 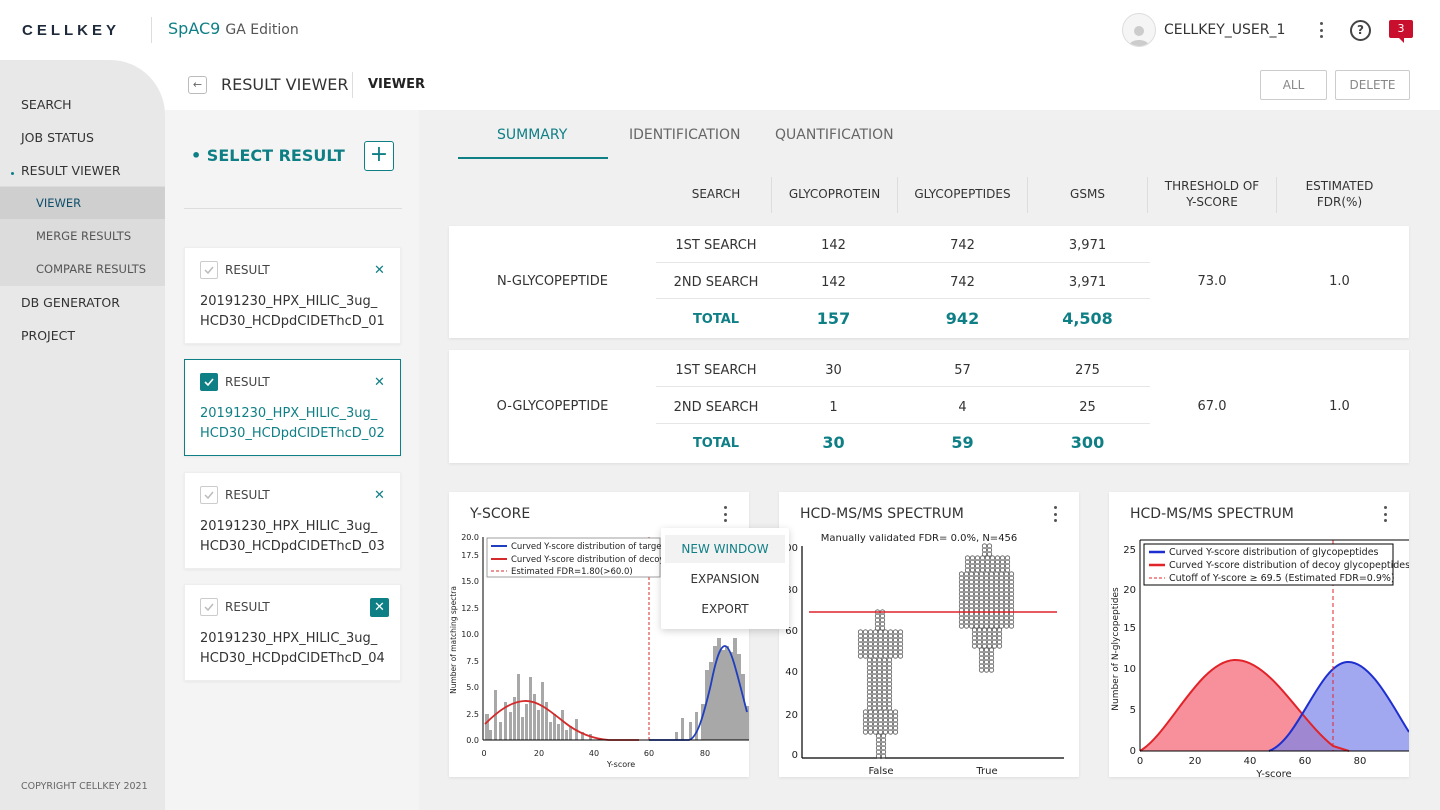 I want to click on y-tick: 10.0, so click(x=470, y=634).